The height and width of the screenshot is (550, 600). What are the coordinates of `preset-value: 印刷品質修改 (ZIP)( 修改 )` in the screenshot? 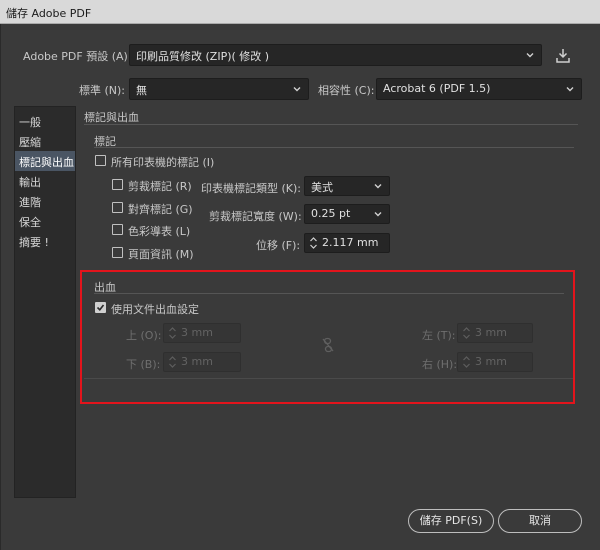 It's located at (203, 56).